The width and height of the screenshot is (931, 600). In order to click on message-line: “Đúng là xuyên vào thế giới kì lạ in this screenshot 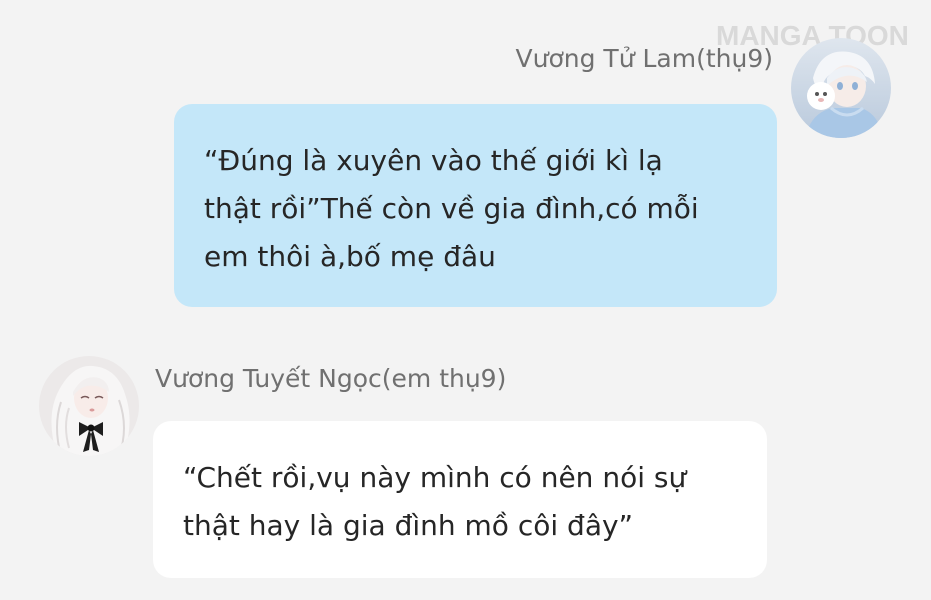, I will do `click(433, 160)`.